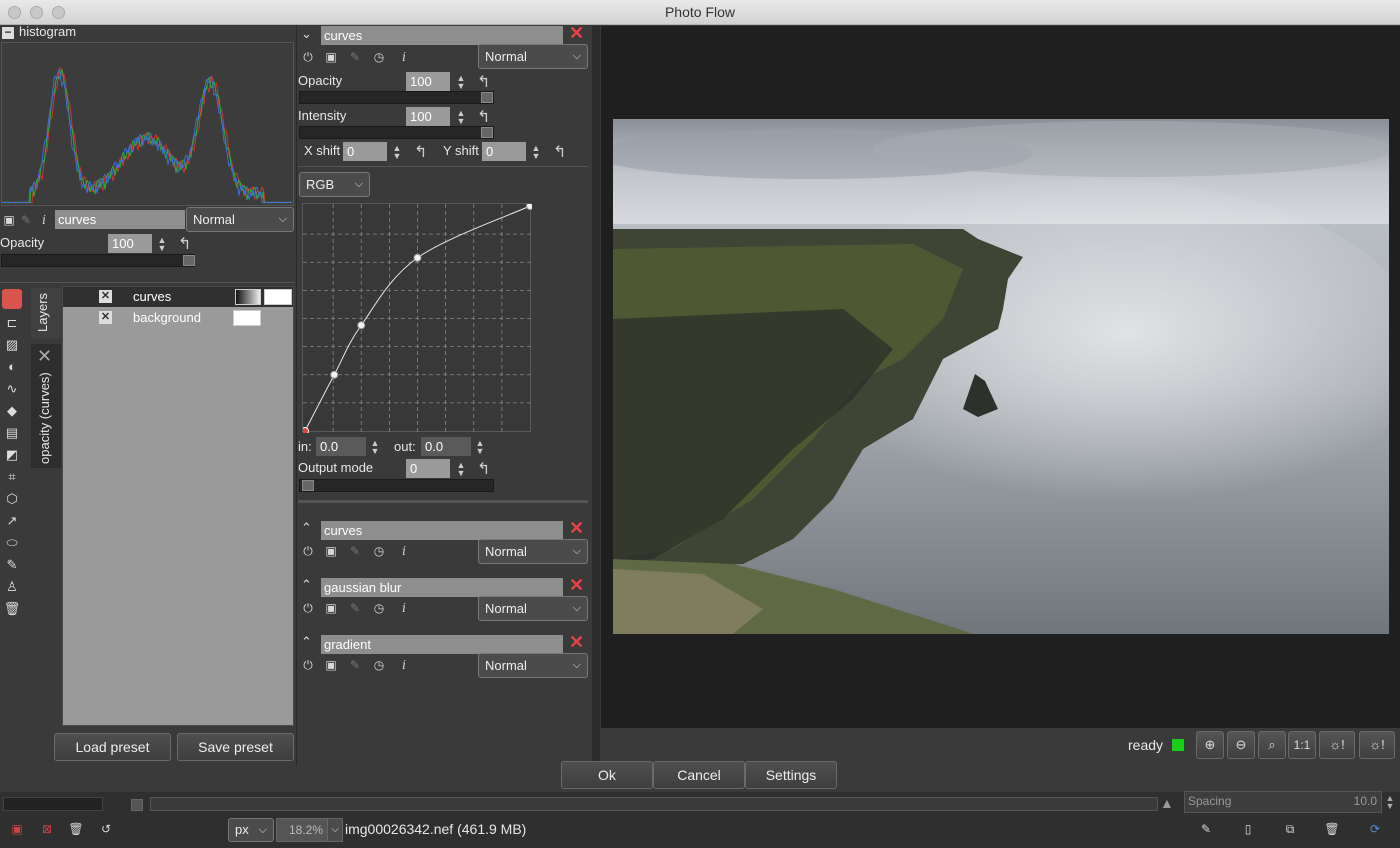 The image size is (1400, 848). What do you see at coordinates (533, 665) in the screenshot?
I see `blend-select: Normal ⌵` at bounding box center [533, 665].